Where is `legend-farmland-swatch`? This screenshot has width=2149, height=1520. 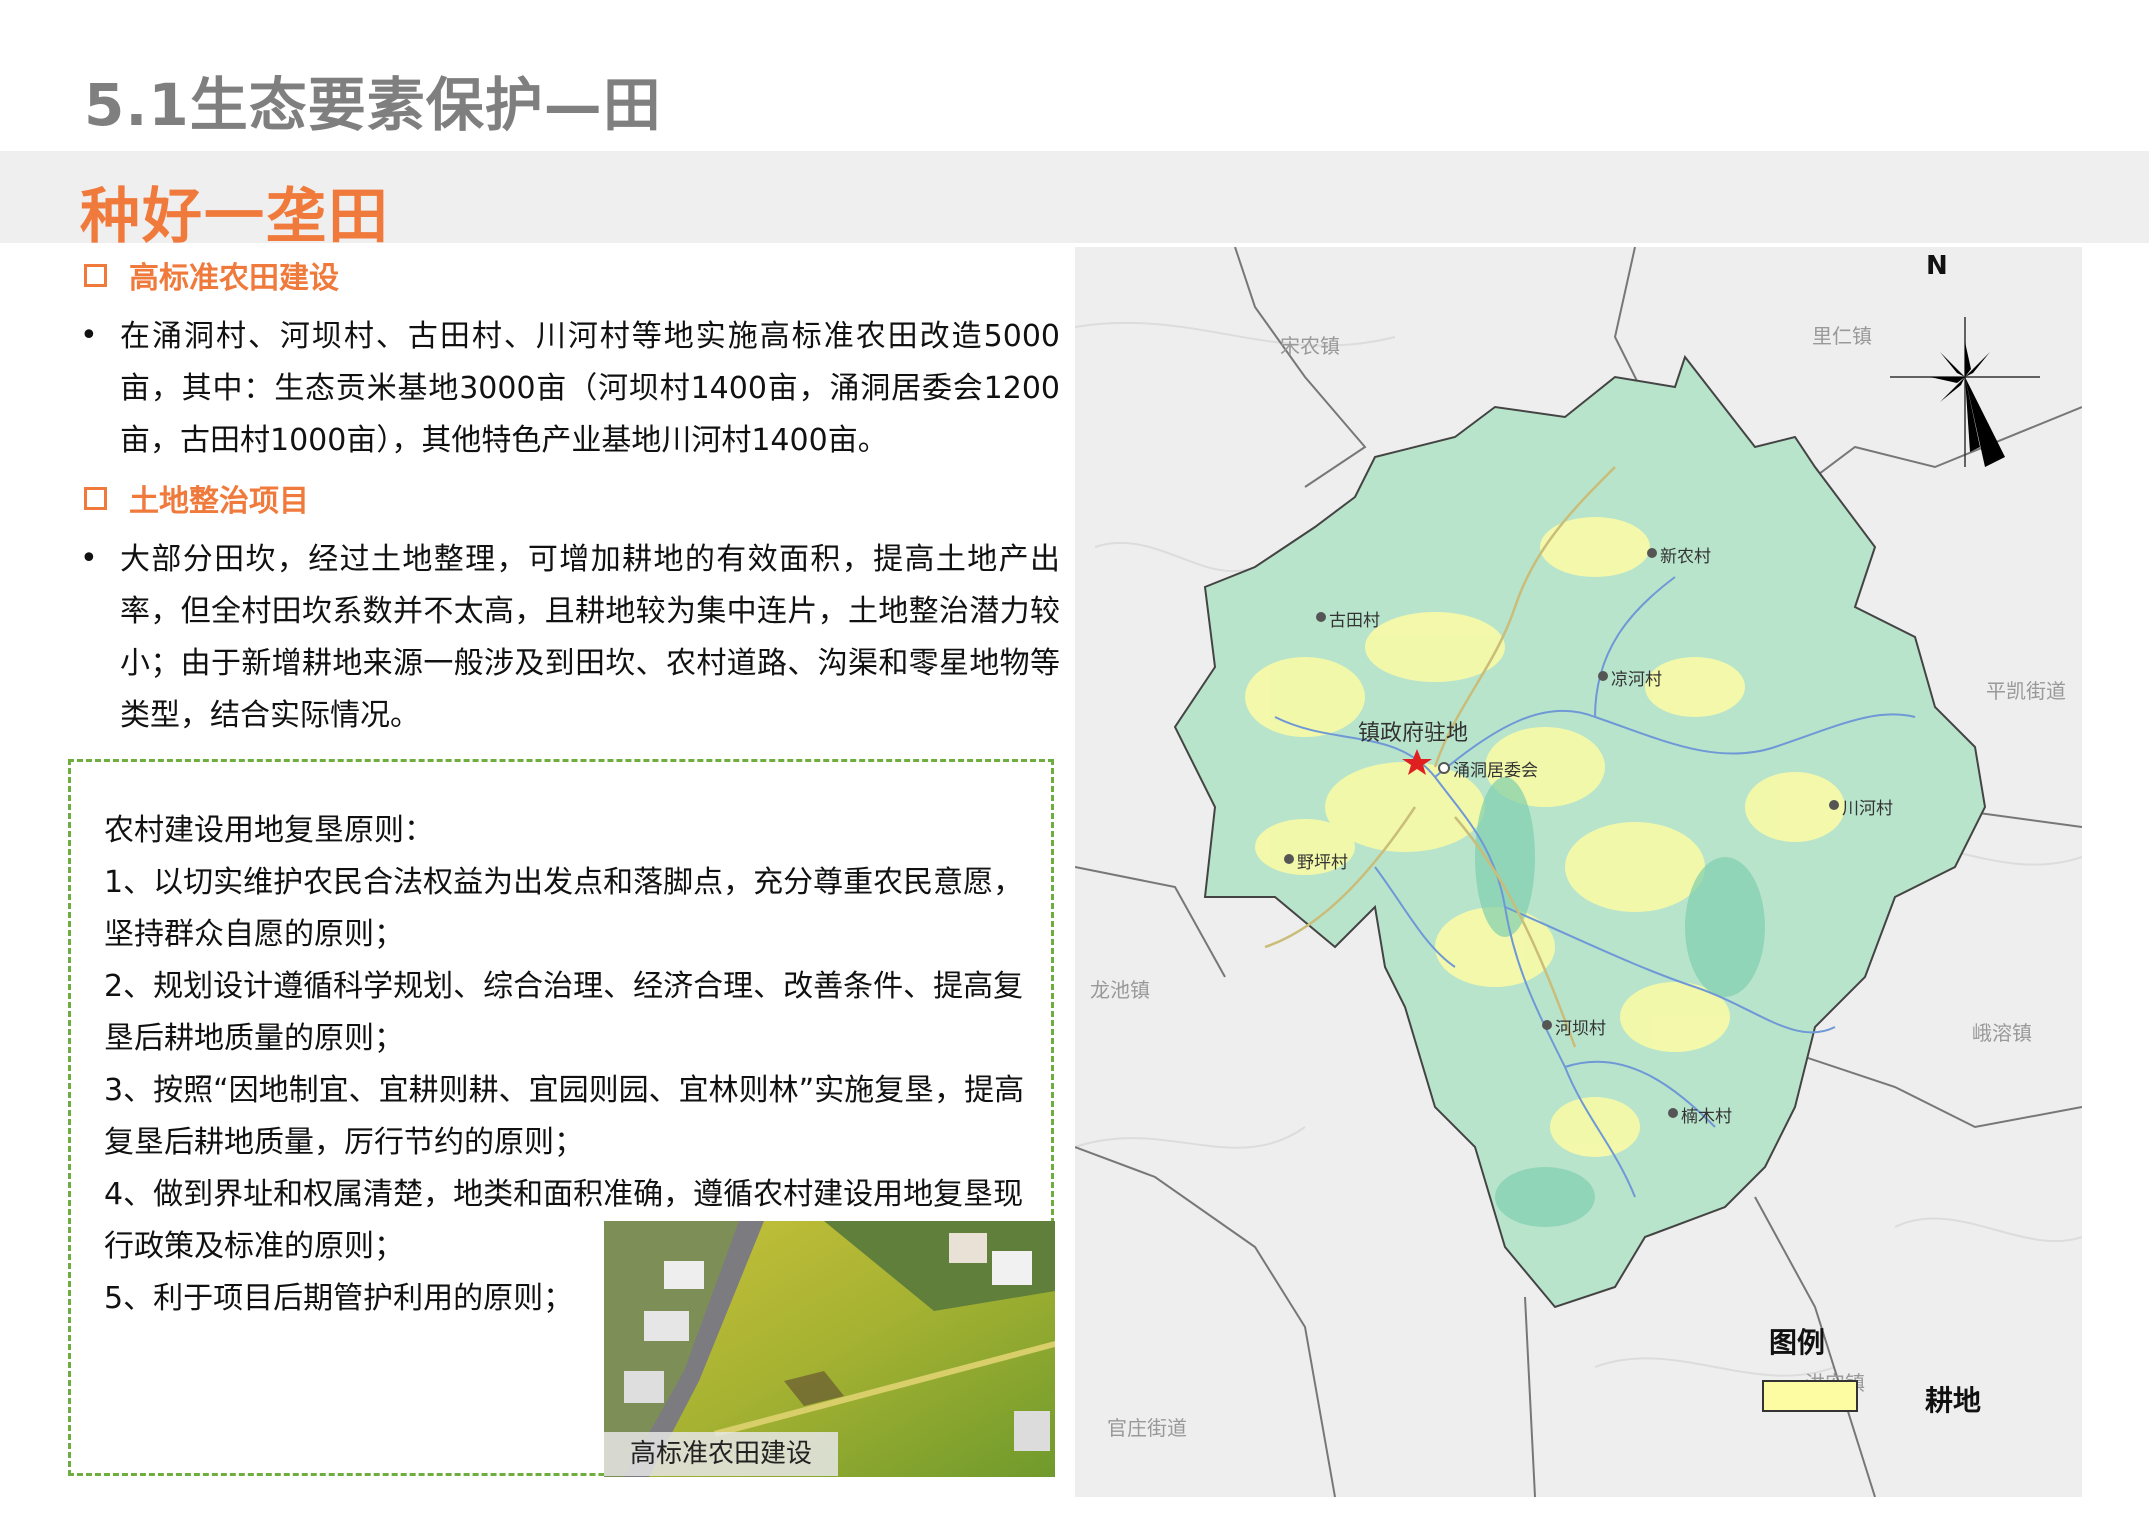 legend-farmland-swatch is located at coordinates (1810, 1396).